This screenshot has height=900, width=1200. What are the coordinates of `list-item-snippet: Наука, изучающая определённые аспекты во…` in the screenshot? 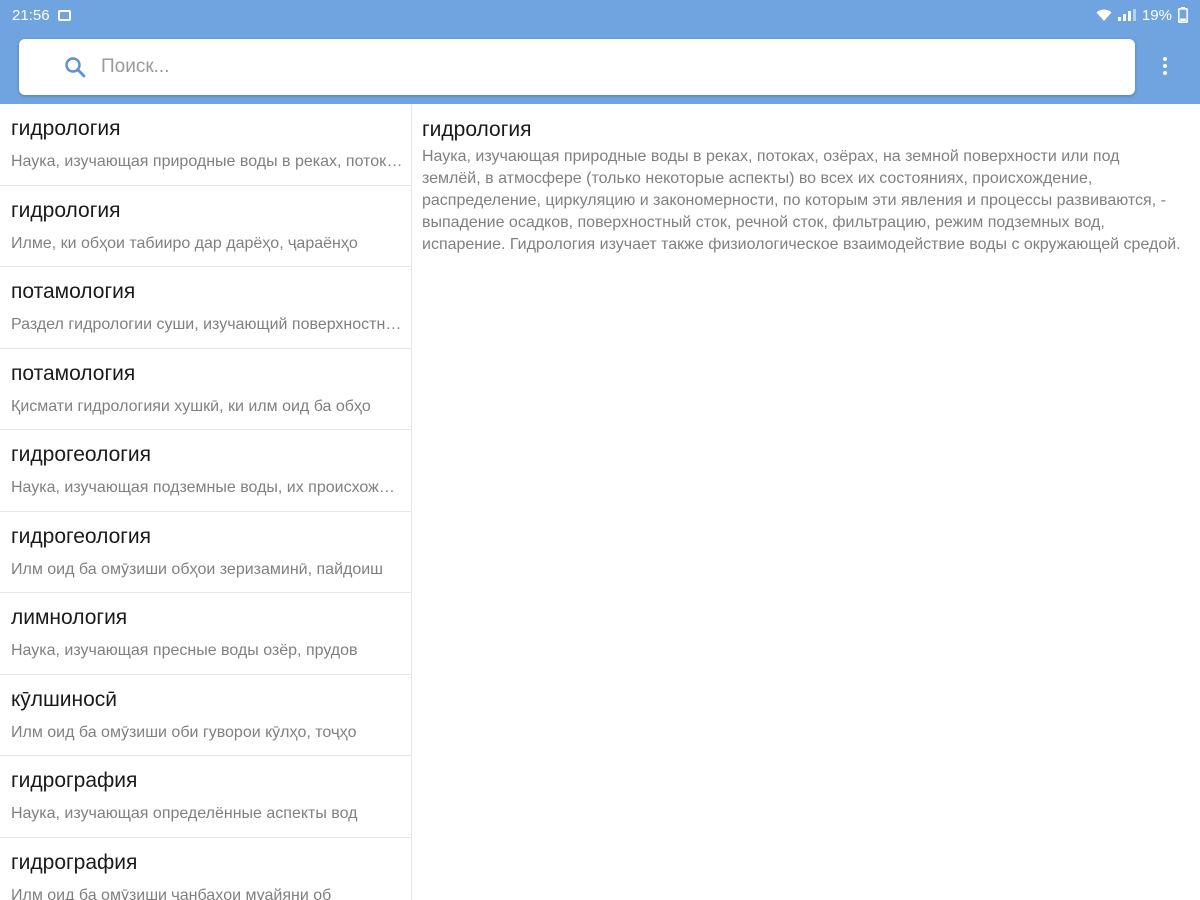 It's located at (184, 813).